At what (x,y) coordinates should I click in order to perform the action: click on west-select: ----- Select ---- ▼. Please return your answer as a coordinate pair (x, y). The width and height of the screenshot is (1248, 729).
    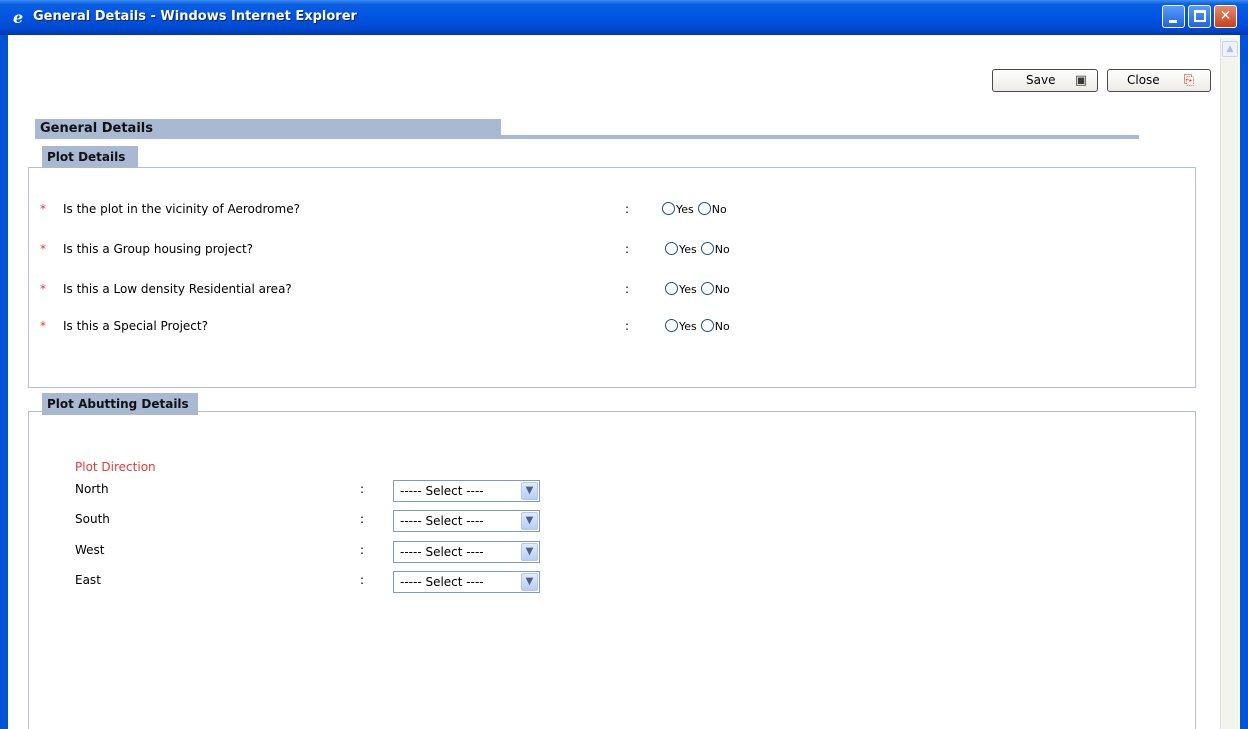
    Looking at the image, I should click on (466, 552).